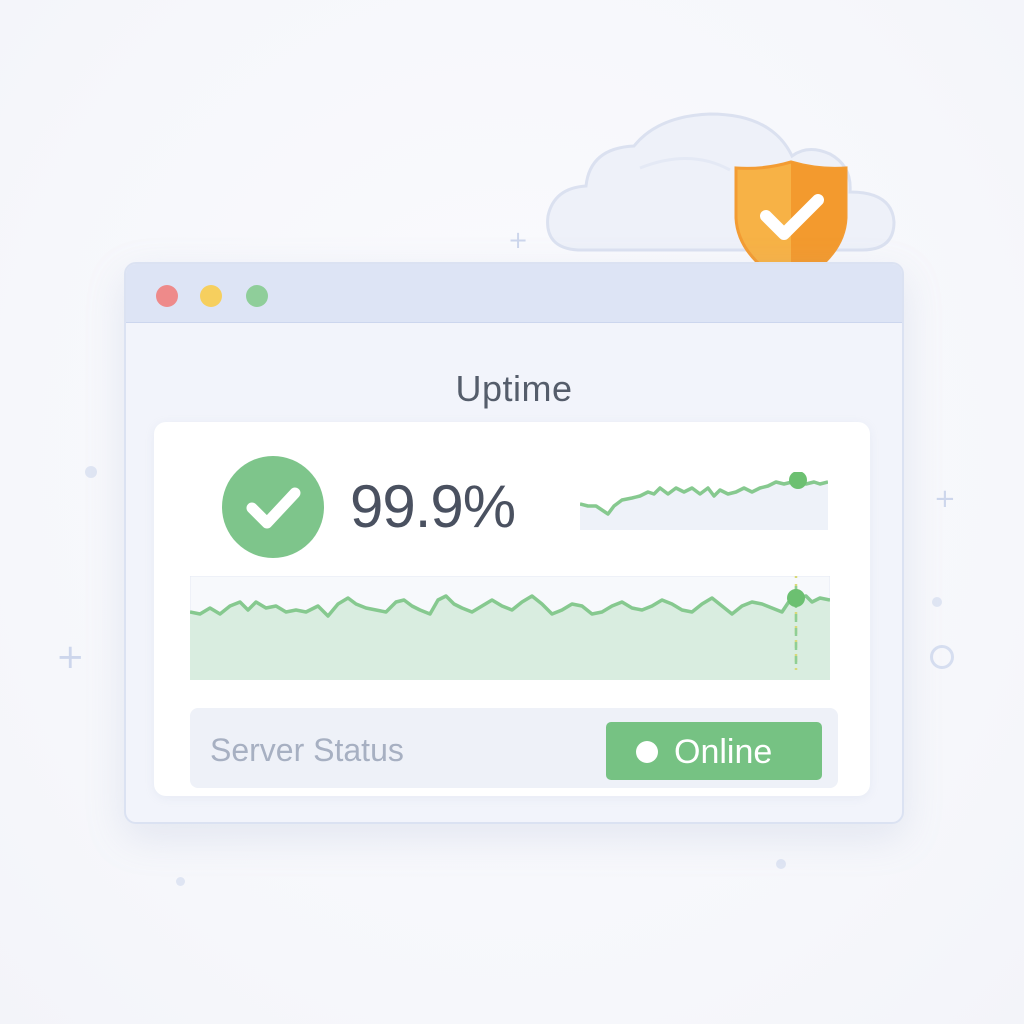 The image size is (1024, 1024). Describe the element at coordinates (211, 296) in the screenshot. I see `minimize-window-button` at that location.